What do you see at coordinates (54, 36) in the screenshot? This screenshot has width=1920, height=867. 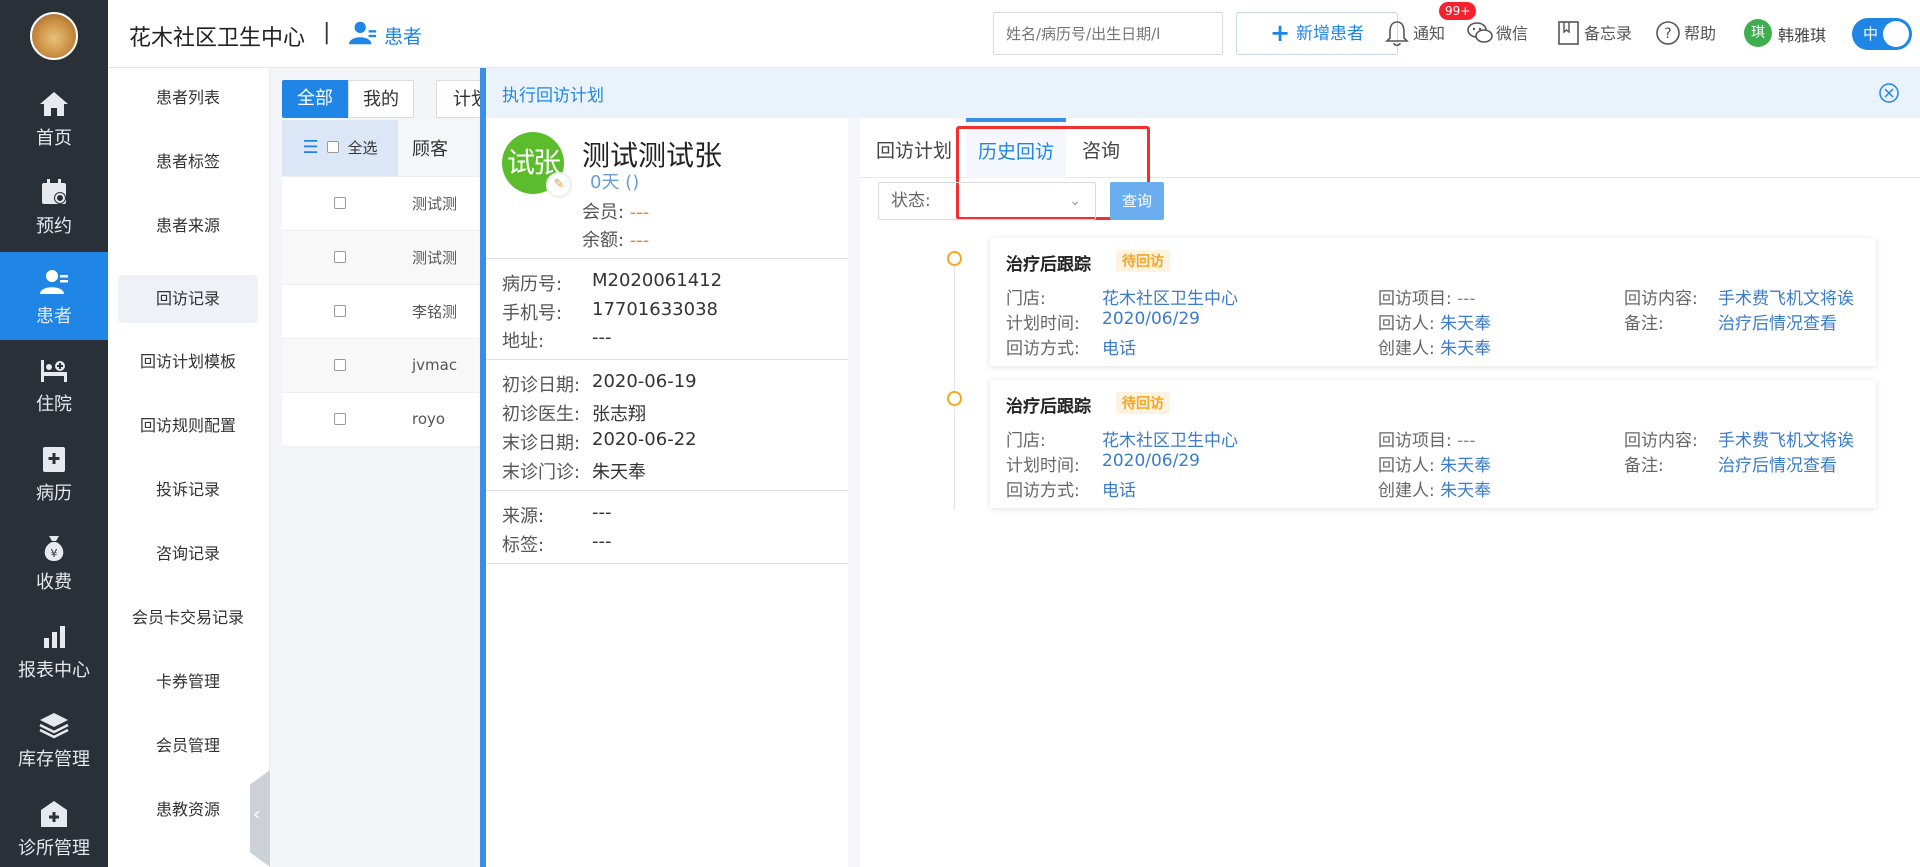 I see `app-logo` at bounding box center [54, 36].